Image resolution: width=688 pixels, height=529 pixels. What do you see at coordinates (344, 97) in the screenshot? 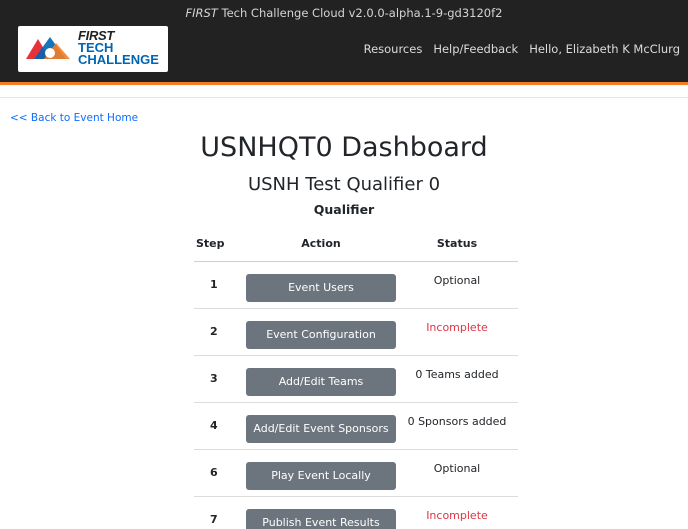
I see `header-divider` at bounding box center [344, 97].